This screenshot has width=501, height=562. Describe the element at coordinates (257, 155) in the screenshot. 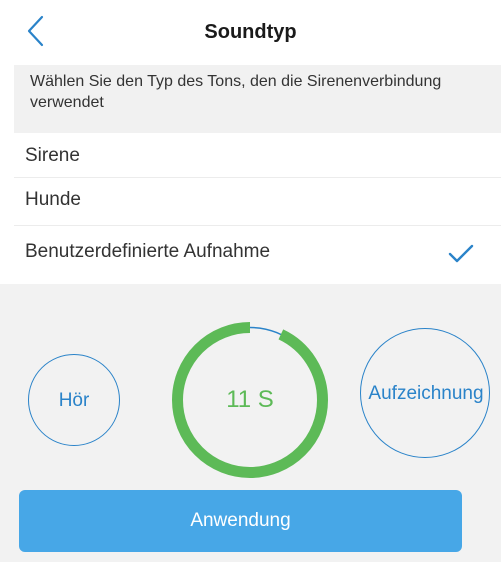

I see `sound-option-sirene: Sirene` at that location.